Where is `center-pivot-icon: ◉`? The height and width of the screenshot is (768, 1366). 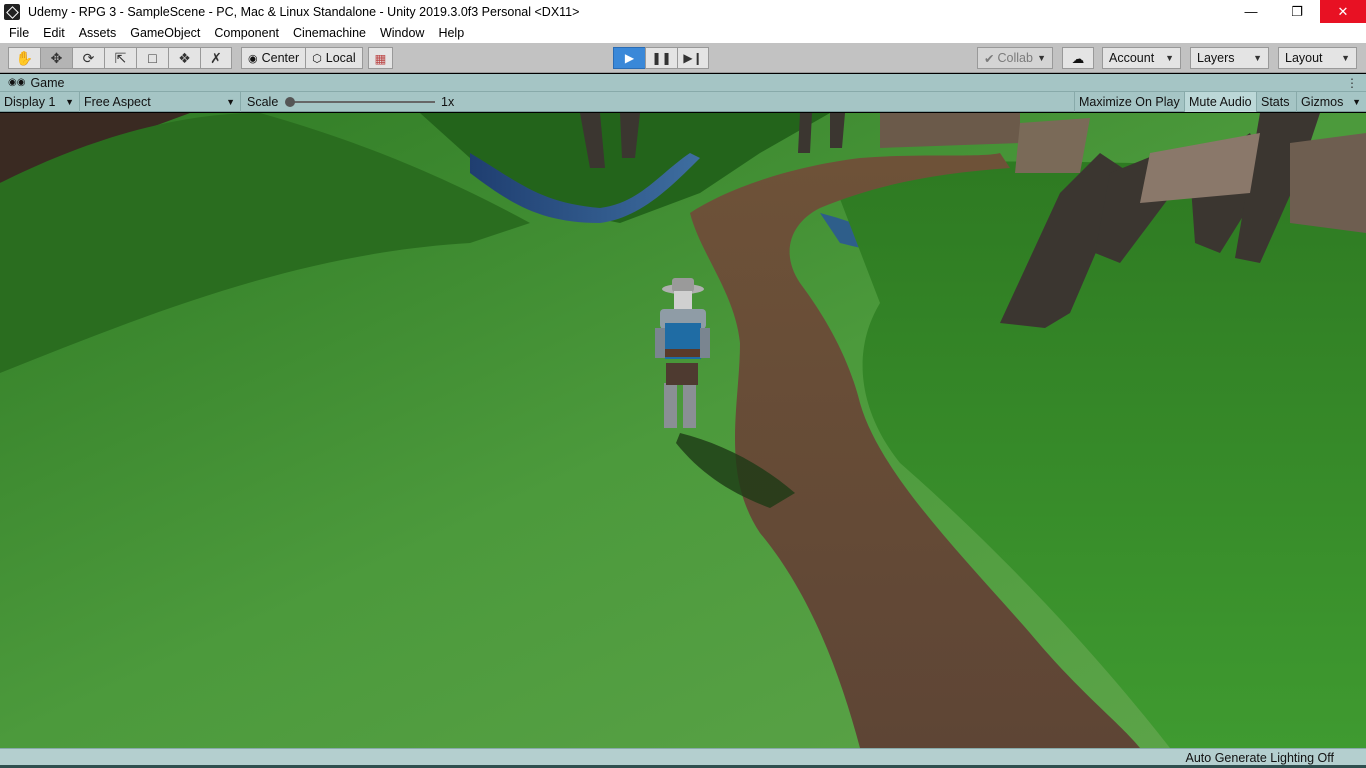
center-pivot-icon: ◉ is located at coordinates (253, 58).